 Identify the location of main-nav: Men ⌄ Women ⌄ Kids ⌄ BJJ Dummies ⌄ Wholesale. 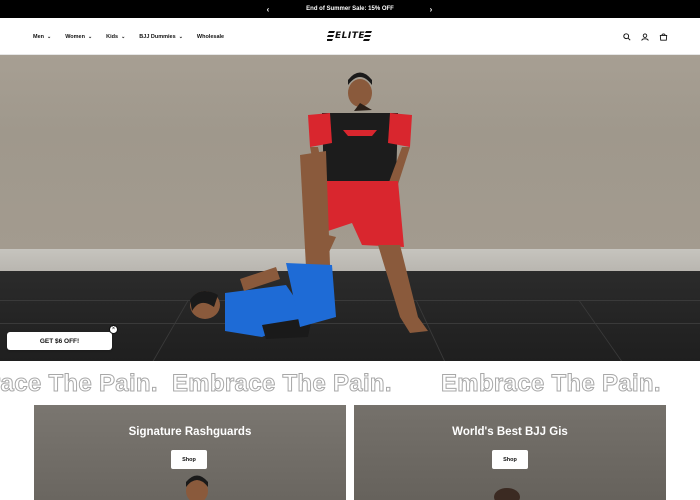
(135, 36).